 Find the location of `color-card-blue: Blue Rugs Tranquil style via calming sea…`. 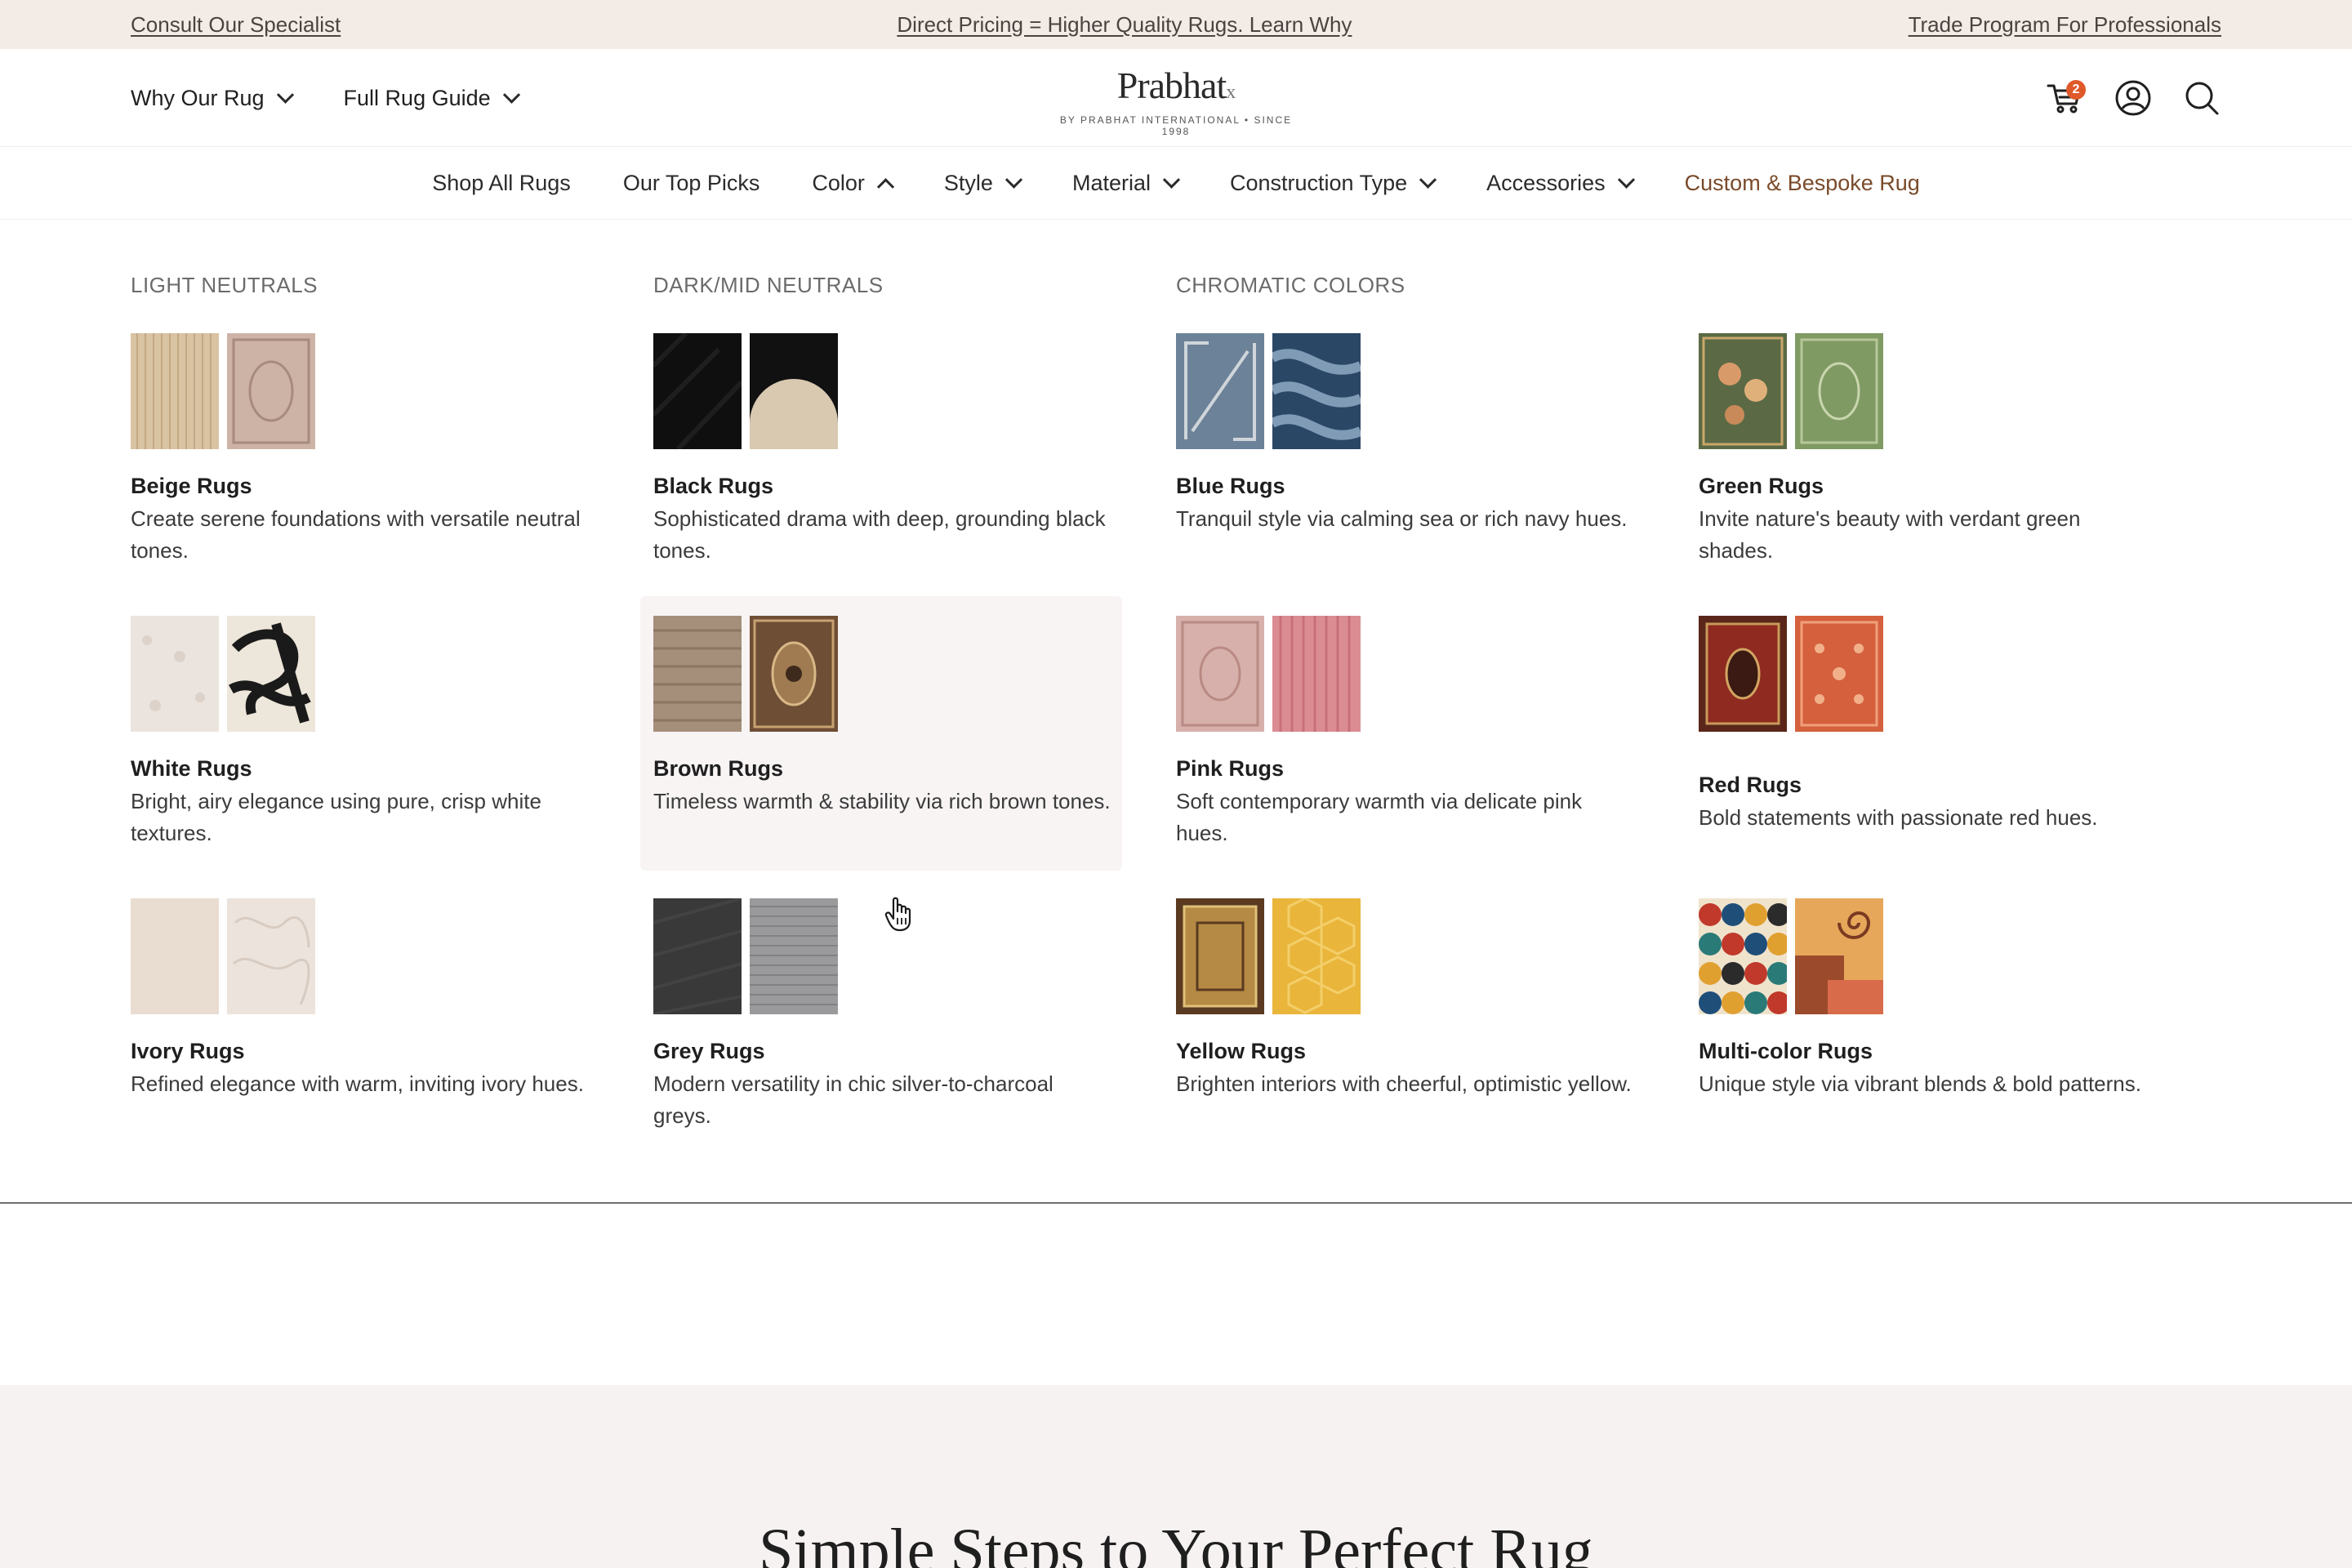

color-card-blue: Blue Rugs Tranquil style via calming sea… is located at coordinates (1417, 470).